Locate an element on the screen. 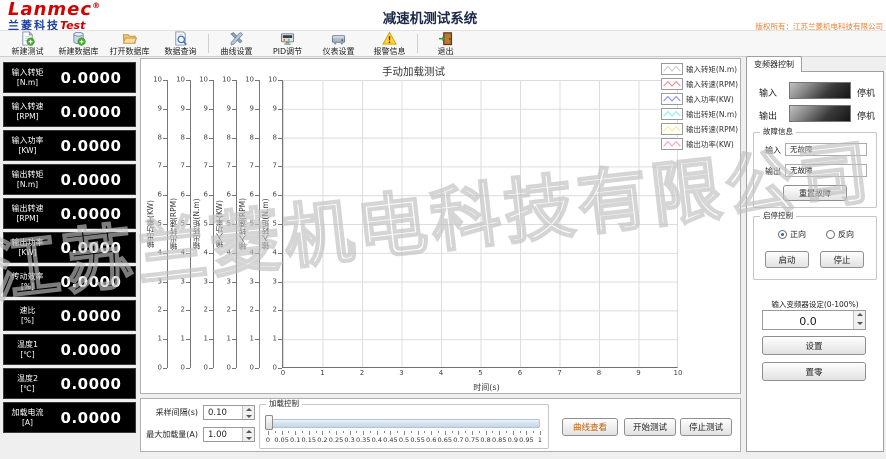 Image resolution: width=886 pixels, height=459 pixels. toolbar-button-curve-settings: 曲线设置 is located at coordinates (236, 43).